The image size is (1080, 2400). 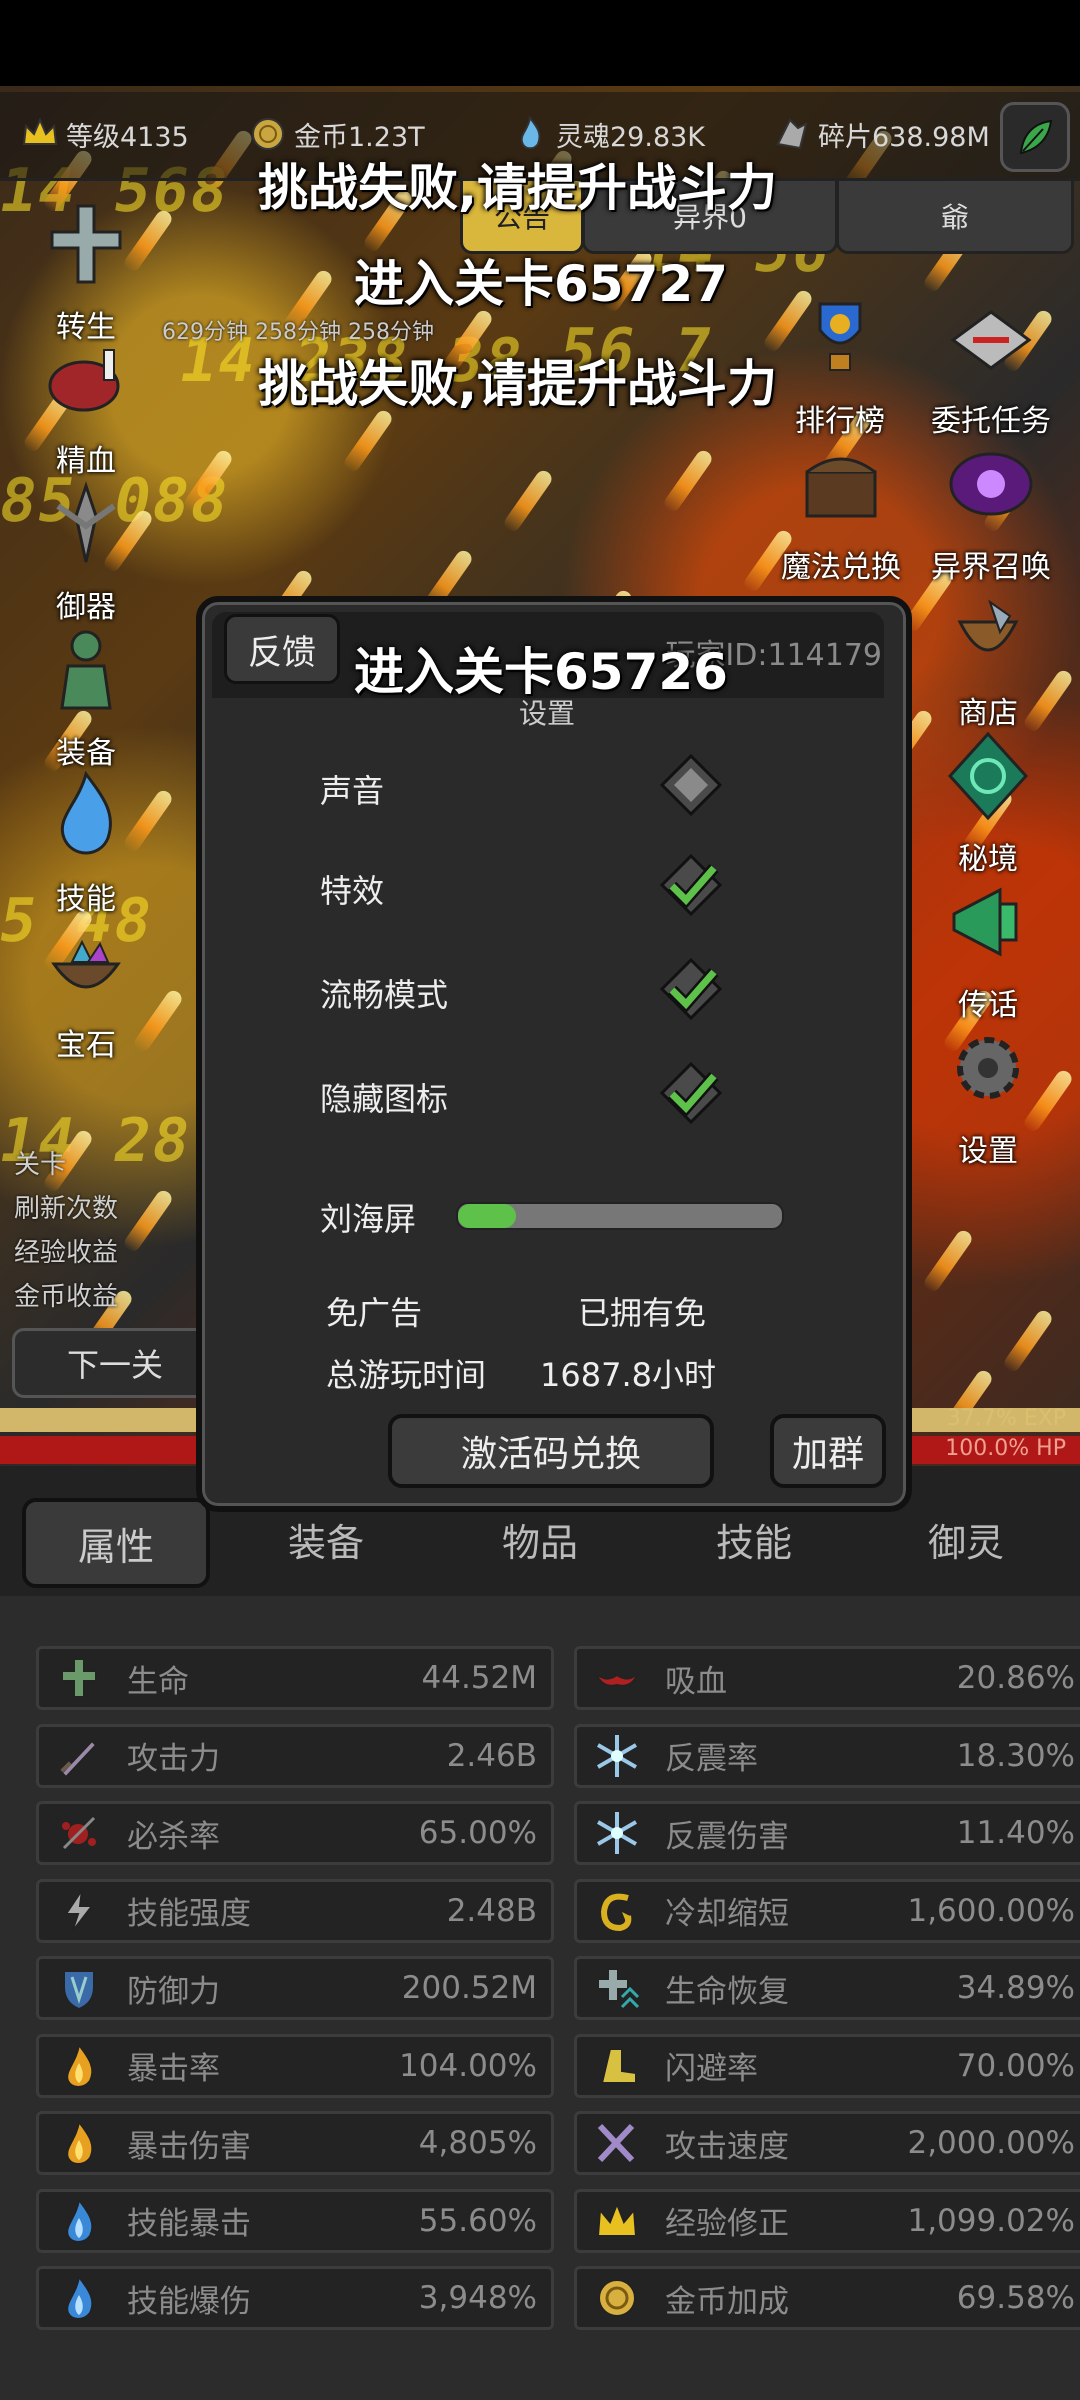 What do you see at coordinates (1015, 2065) in the screenshot?
I see `stat-value: 70.00%` at bounding box center [1015, 2065].